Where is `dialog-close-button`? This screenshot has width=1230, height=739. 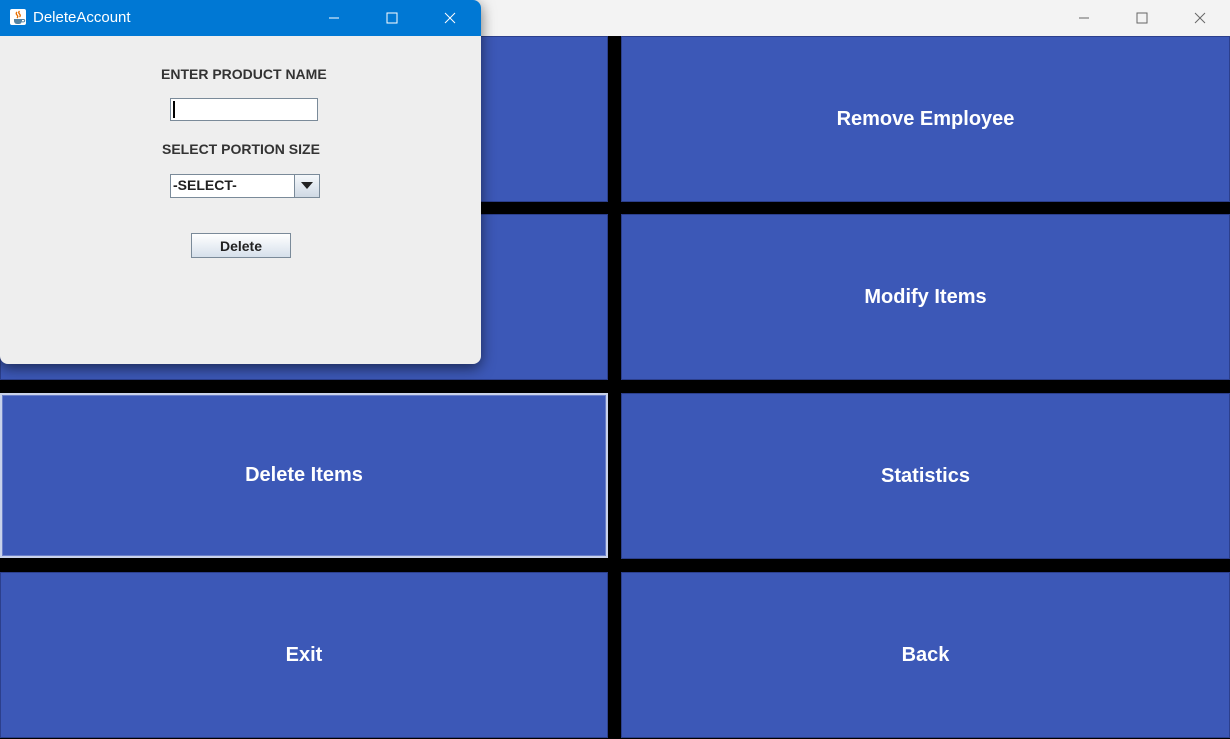 dialog-close-button is located at coordinates (450, 18).